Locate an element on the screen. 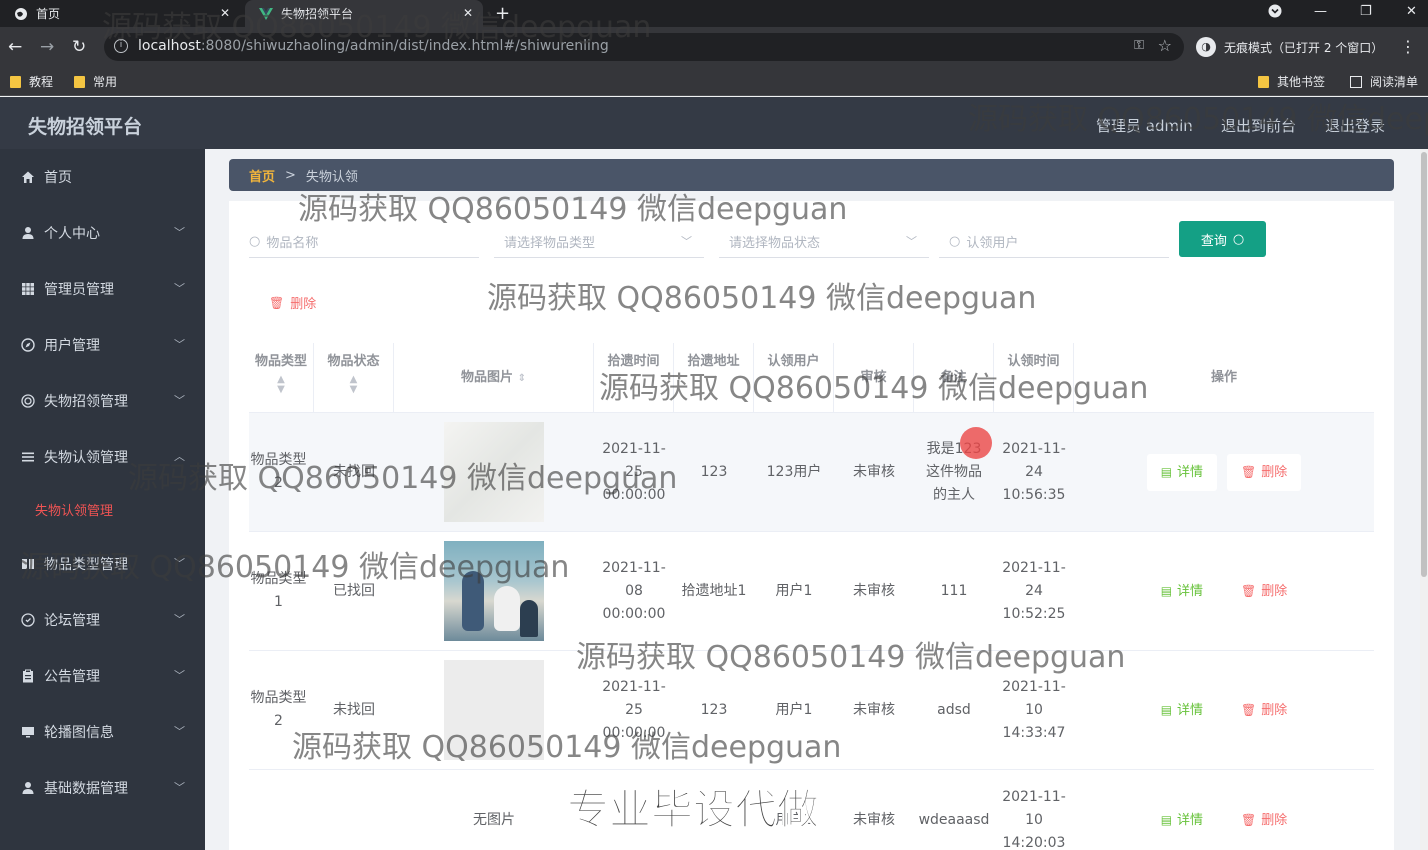 The image size is (1428, 850). header-found-address: 拾遗地址 is located at coordinates (714, 378).